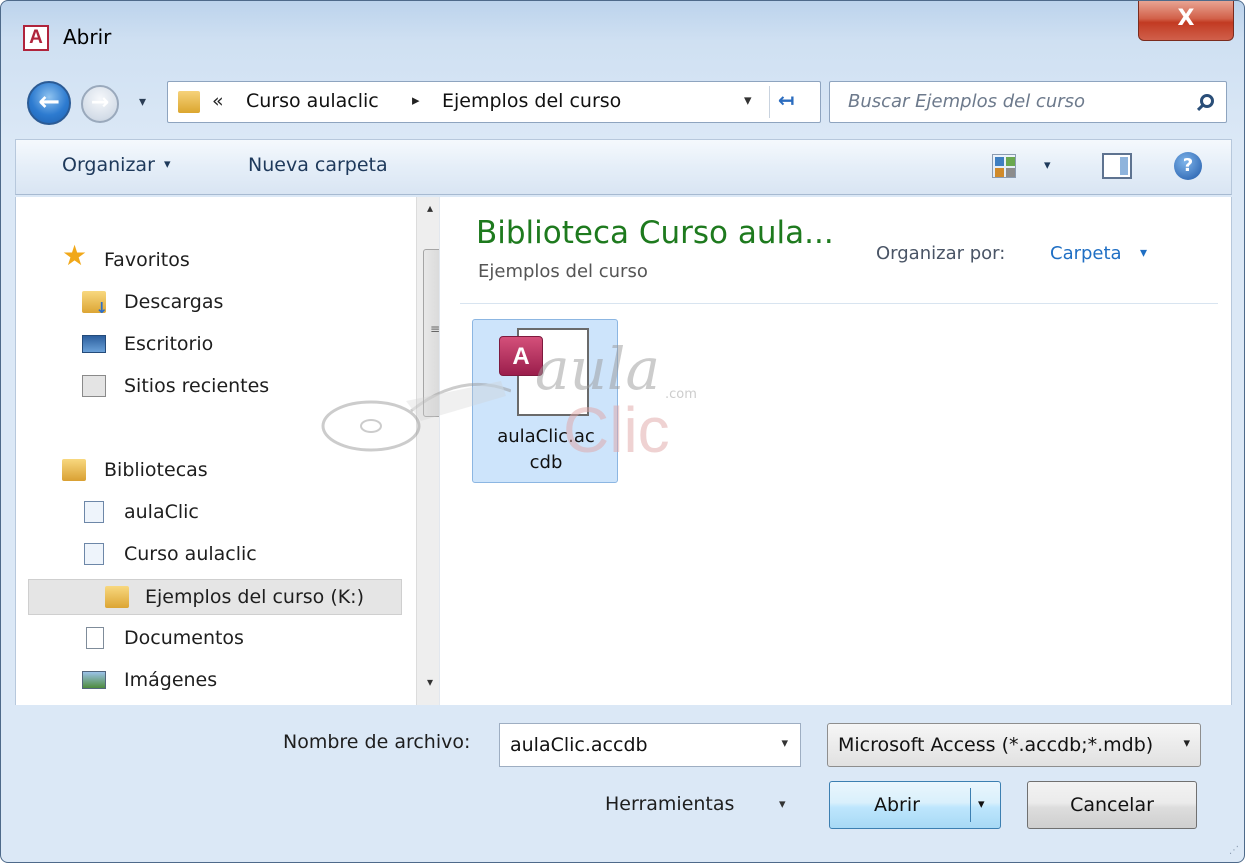  Describe the element at coordinates (669, 804) in the screenshot. I see `tools-button: Herramientas` at that location.